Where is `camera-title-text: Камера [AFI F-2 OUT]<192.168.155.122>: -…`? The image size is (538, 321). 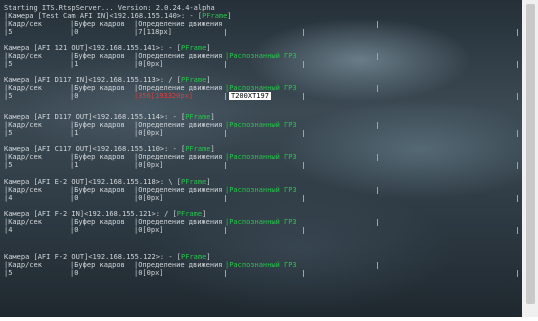
camera-title-text: Камера [AFI F-2 OUT]<192.168.155.122>: -… is located at coordinates (93, 257).